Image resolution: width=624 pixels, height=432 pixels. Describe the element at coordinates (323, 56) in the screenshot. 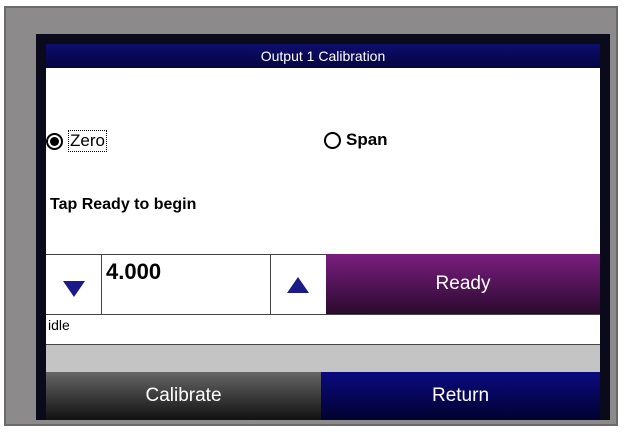

I see `window-title: Output 1 Calibration` at that location.